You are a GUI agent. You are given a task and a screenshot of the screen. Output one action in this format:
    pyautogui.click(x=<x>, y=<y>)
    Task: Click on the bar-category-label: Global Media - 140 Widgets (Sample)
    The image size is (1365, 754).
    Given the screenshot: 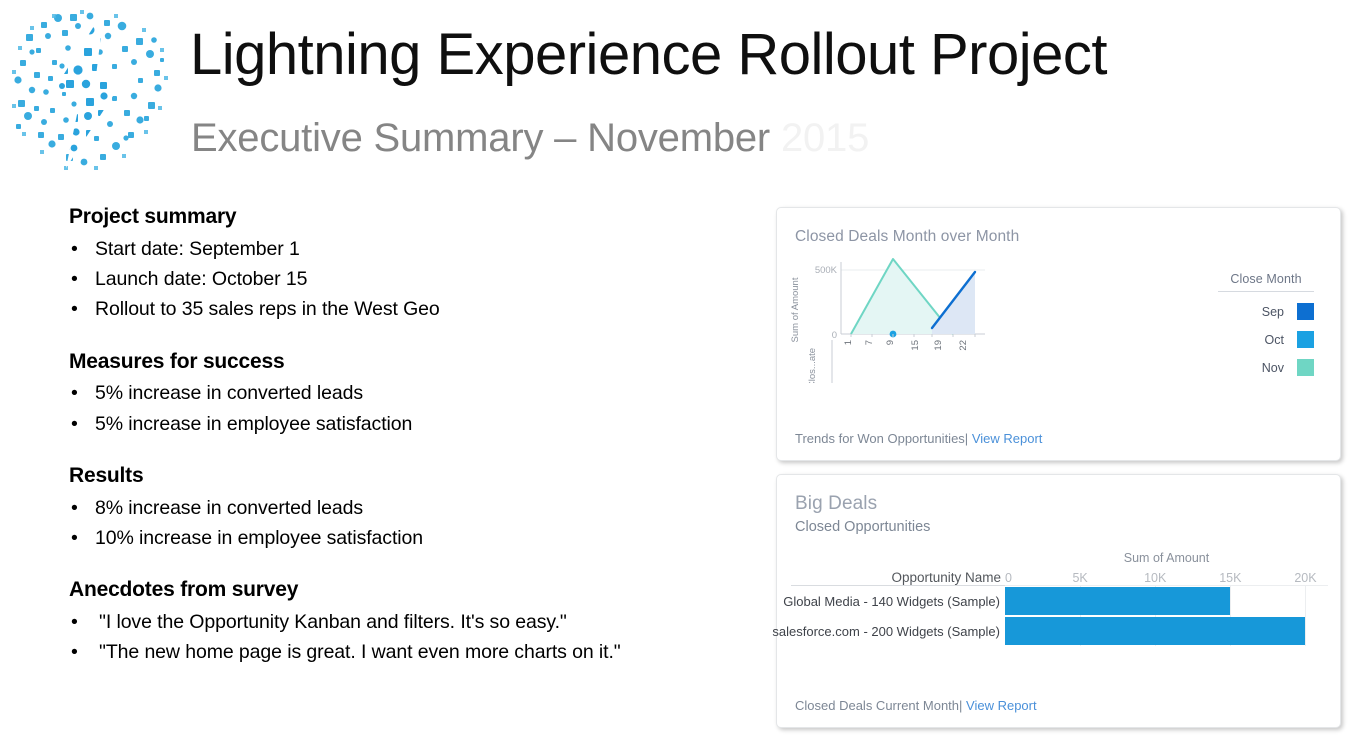 What is the action you would take?
    pyautogui.click(x=891, y=601)
    